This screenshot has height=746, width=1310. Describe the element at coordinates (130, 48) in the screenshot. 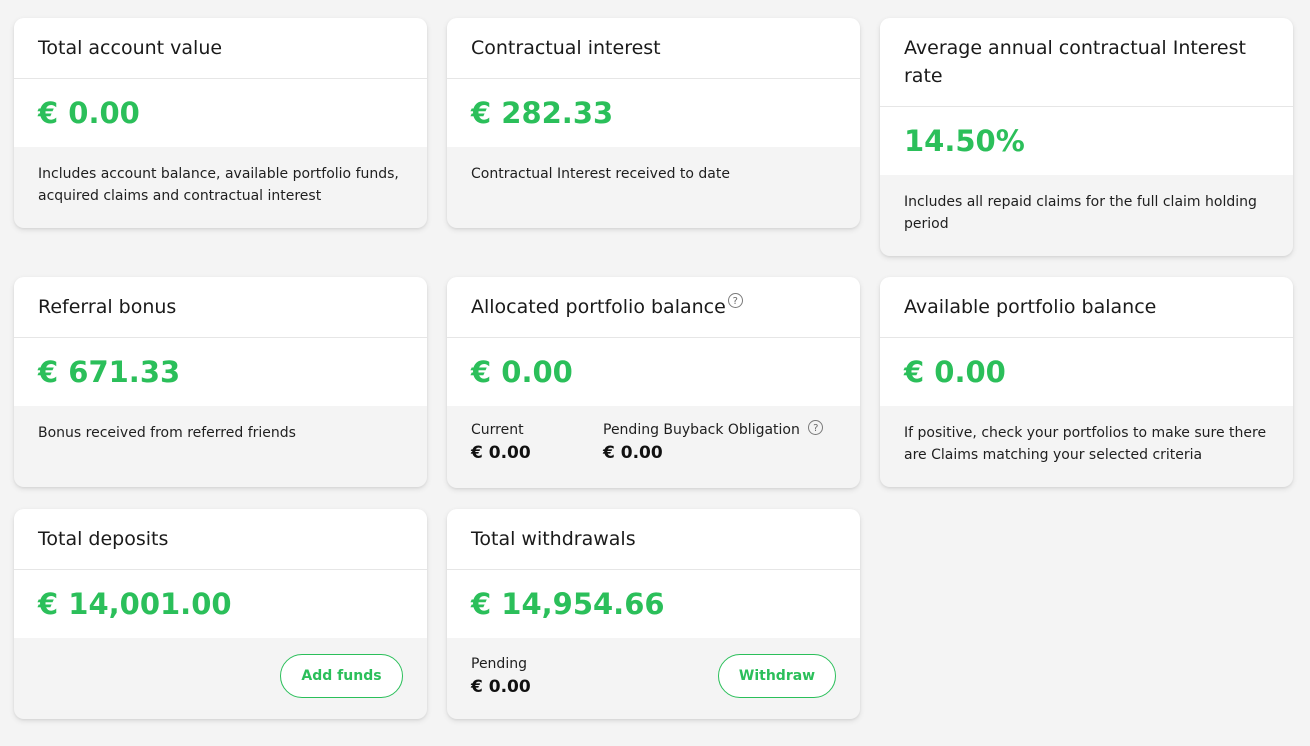

I see `card-title: Total account value` at that location.